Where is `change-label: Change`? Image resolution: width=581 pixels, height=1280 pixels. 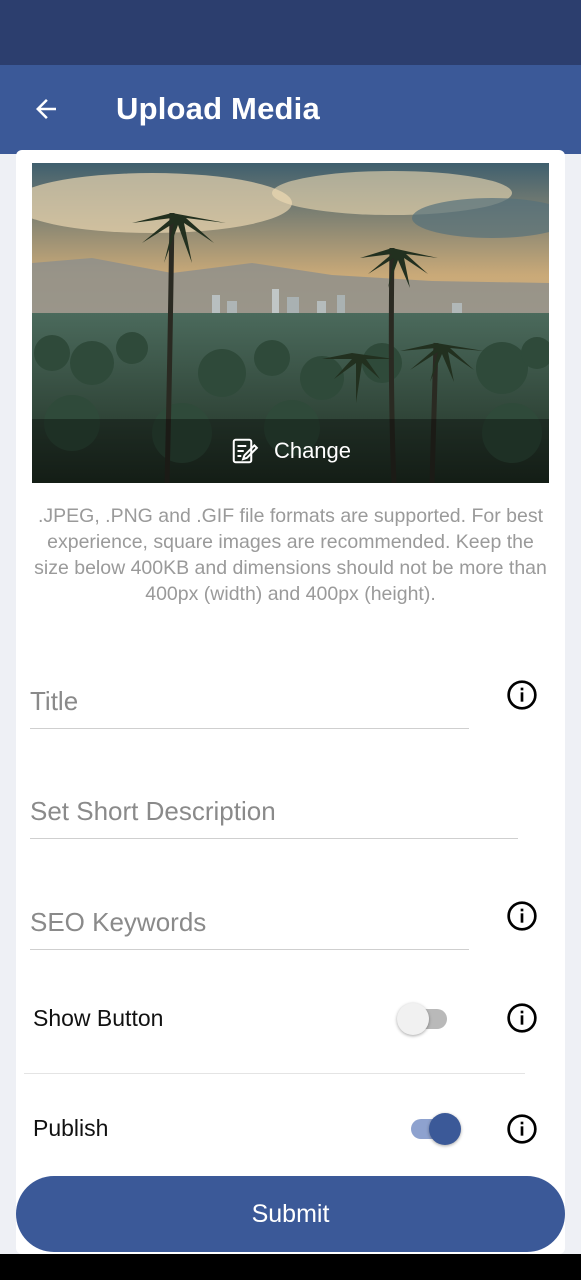 change-label: Change is located at coordinates (312, 450).